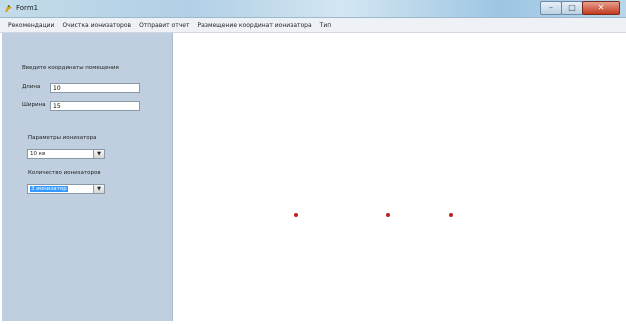  I want to click on ionizer-params-value: 10 кв, so click(38, 154).